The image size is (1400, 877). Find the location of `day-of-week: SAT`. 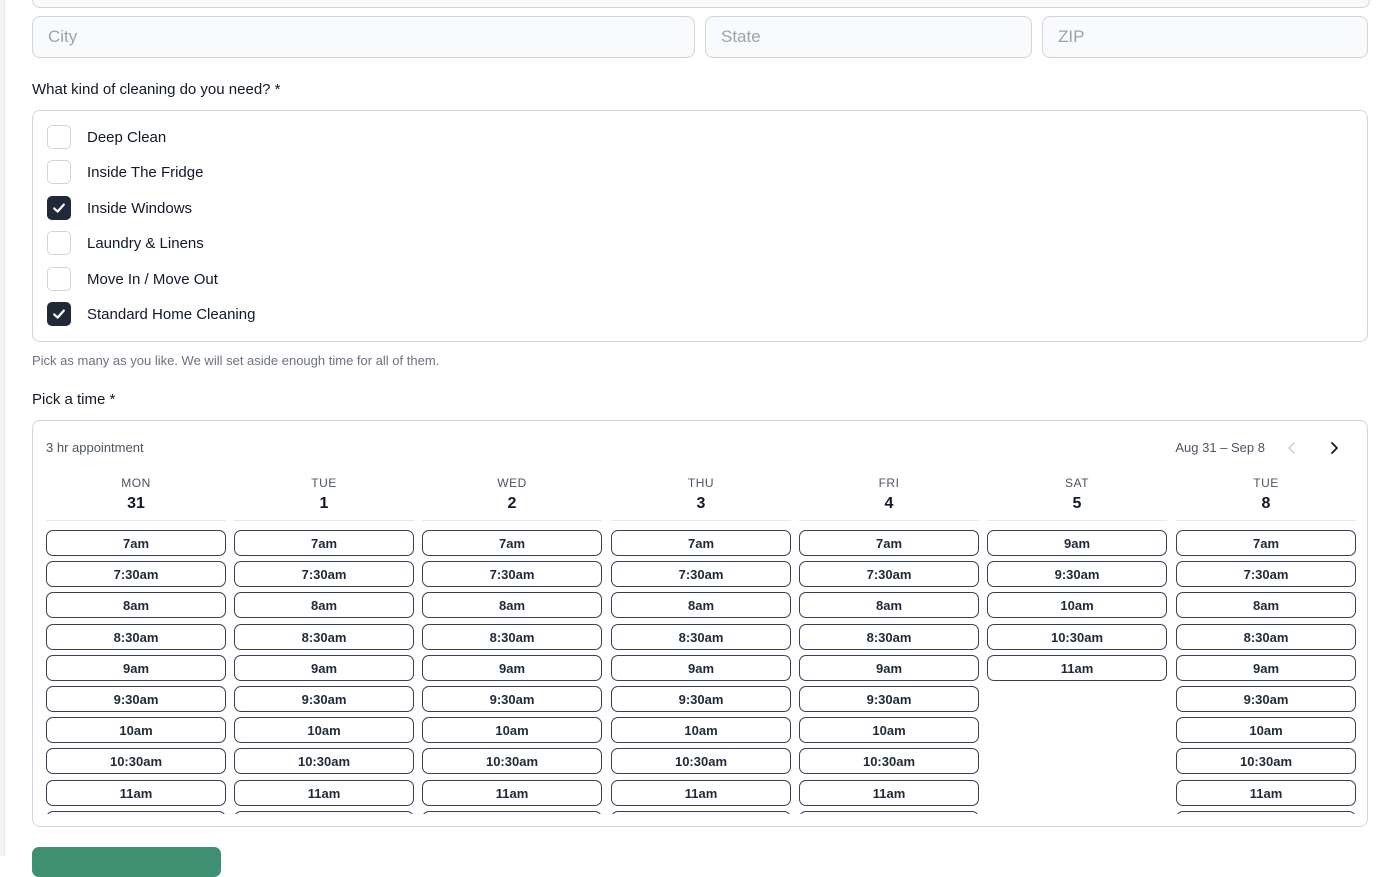

day-of-week: SAT is located at coordinates (1077, 483).